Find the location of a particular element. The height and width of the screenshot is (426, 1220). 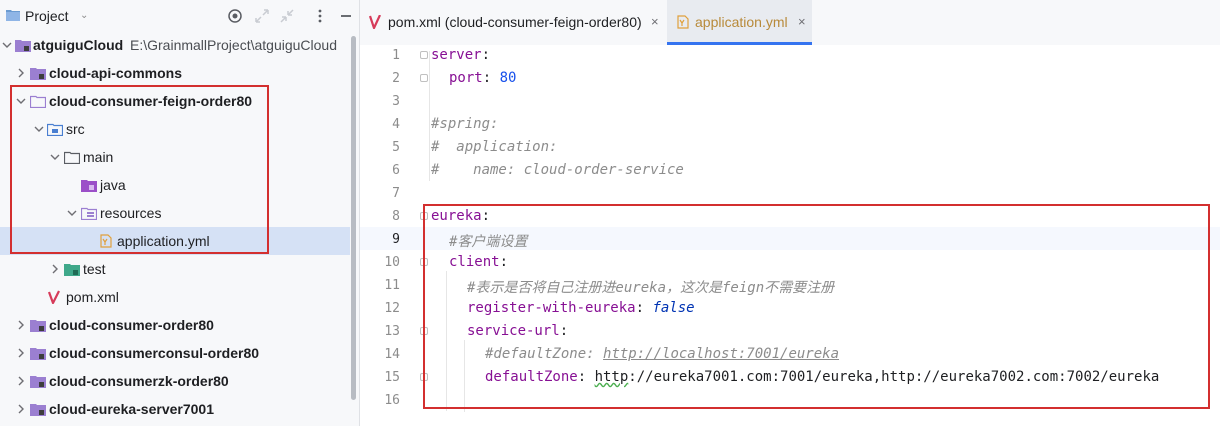

source-folder-icon is located at coordinates (55, 129).